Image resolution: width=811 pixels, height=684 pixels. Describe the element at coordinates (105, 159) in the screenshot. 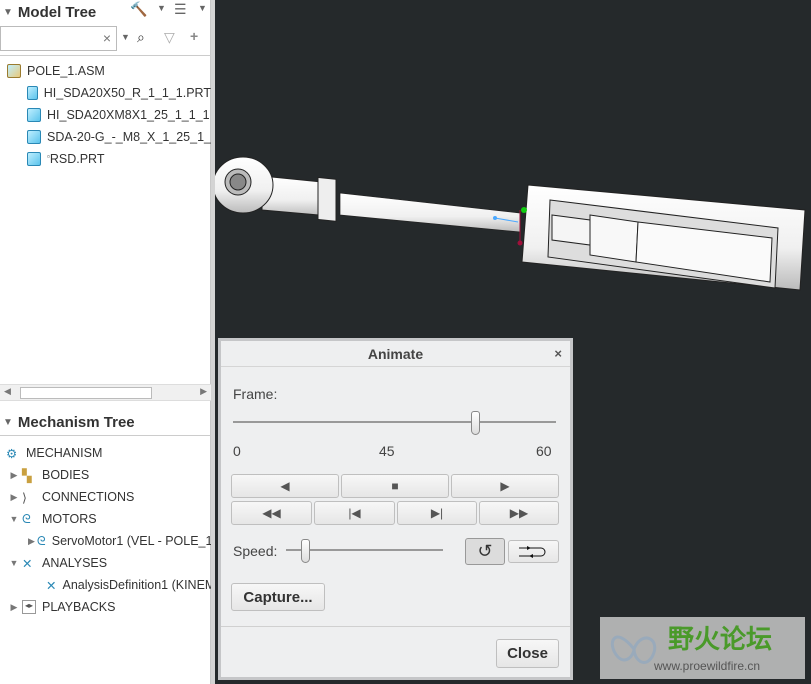

I see `tree-item: ▫ RSD.PRT` at that location.